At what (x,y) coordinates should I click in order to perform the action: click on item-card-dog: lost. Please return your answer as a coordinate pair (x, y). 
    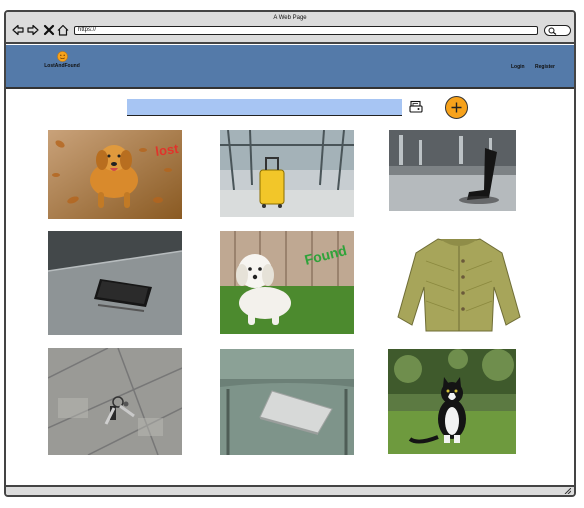
    Looking at the image, I should click on (115, 174).